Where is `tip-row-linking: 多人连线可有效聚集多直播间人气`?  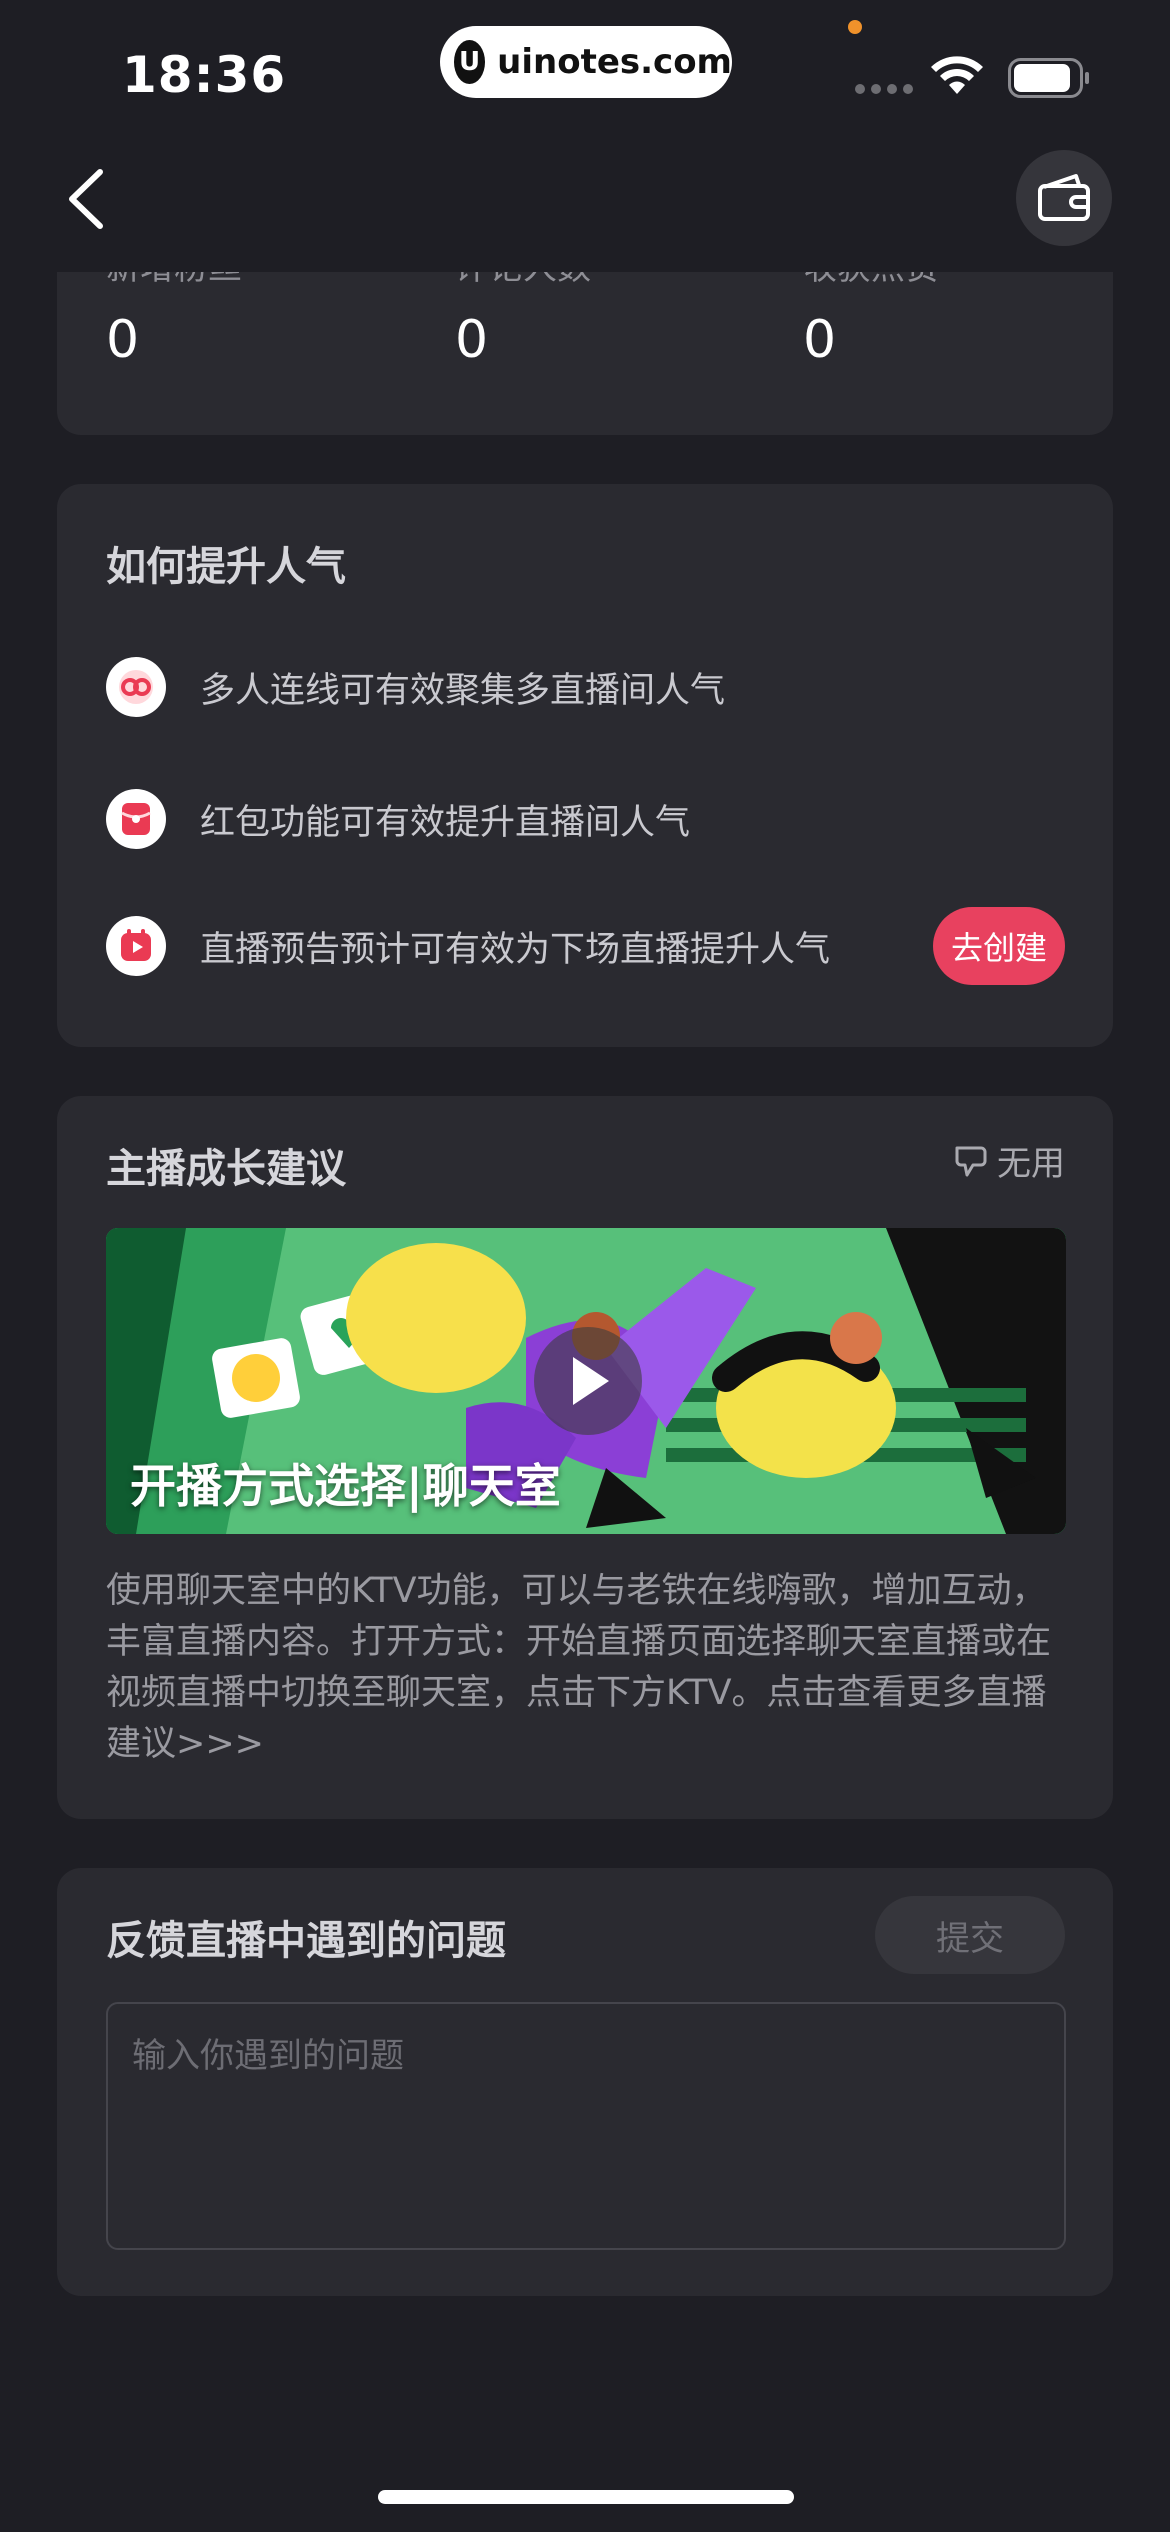 tip-row-linking: 多人连线可有效聚集多直播间人气 is located at coordinates (586, 687).